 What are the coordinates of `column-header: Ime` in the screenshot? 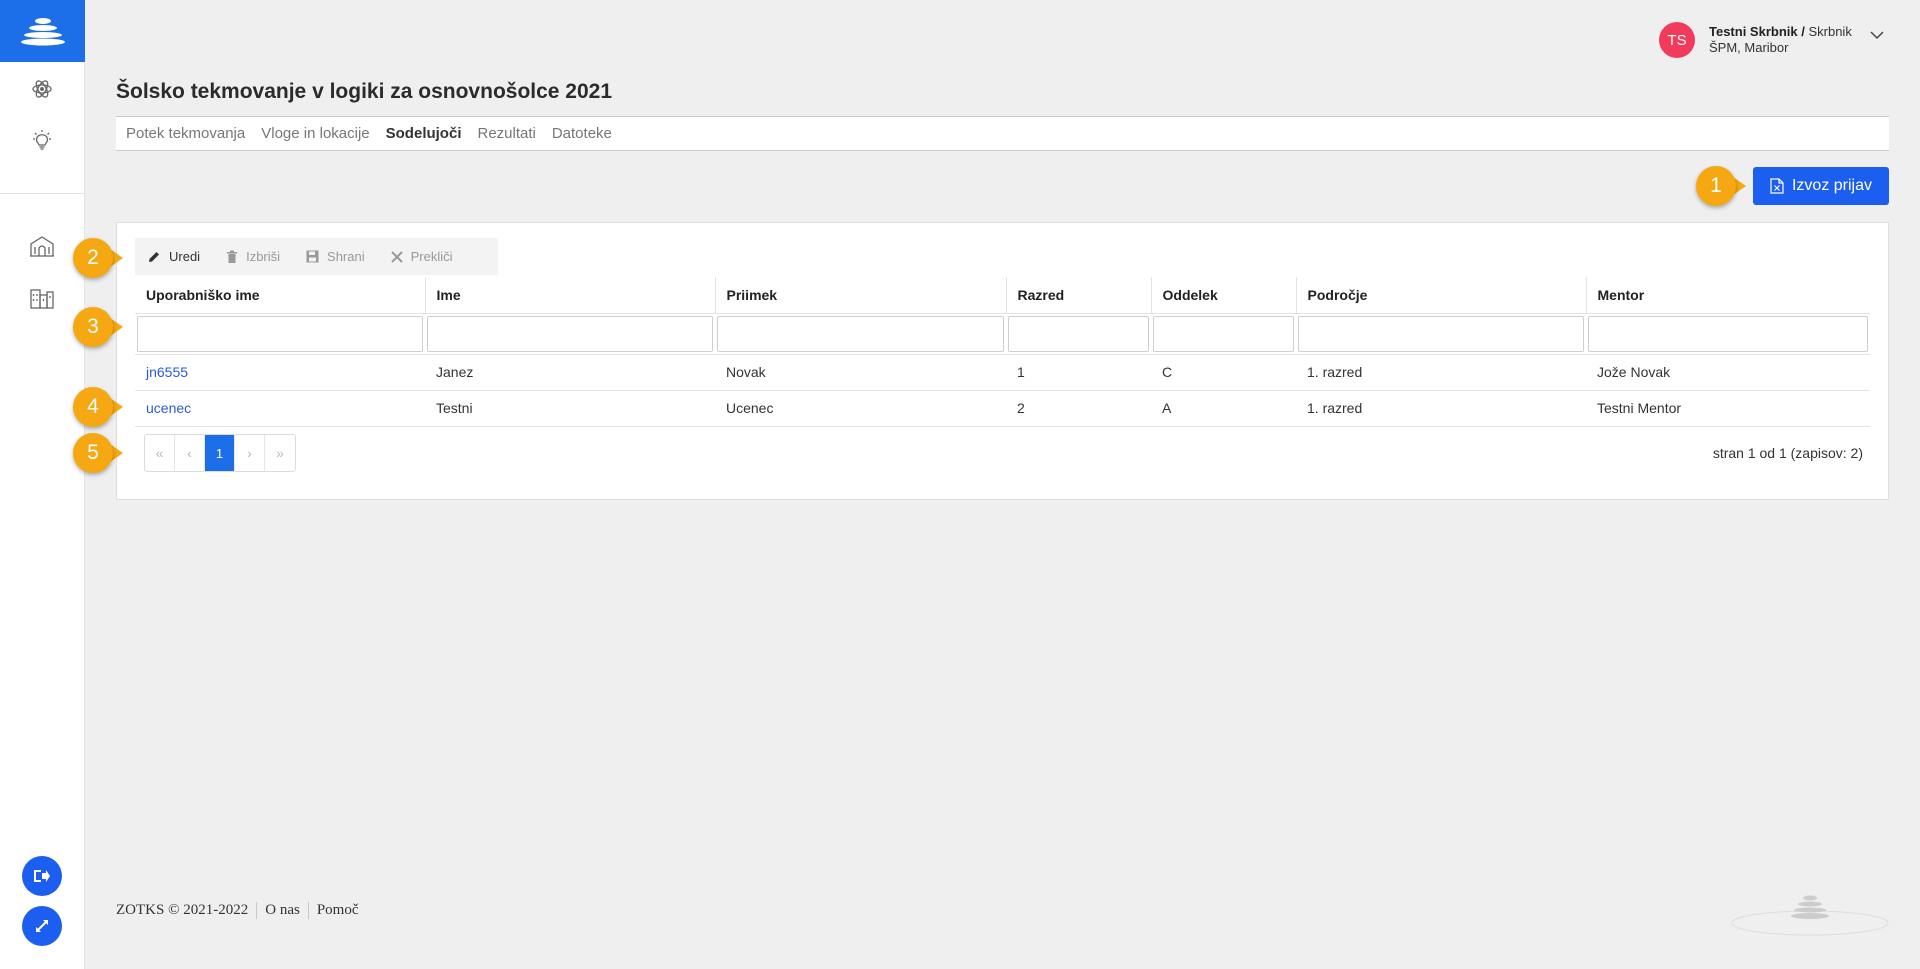 It's located at (570, 295).